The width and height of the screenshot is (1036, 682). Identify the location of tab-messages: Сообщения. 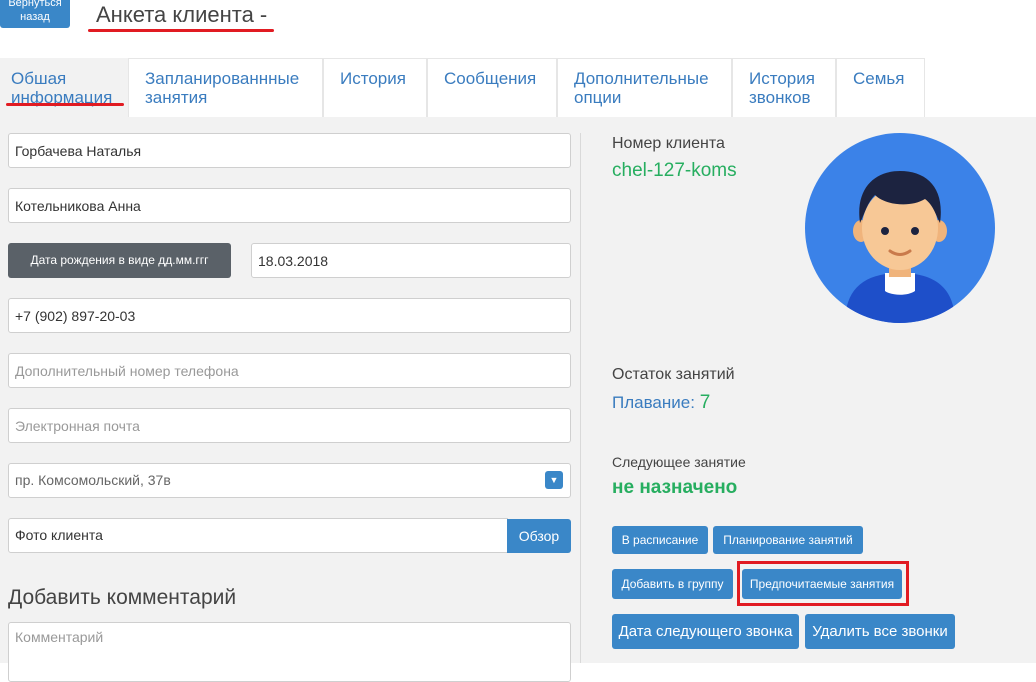
(492, 88).